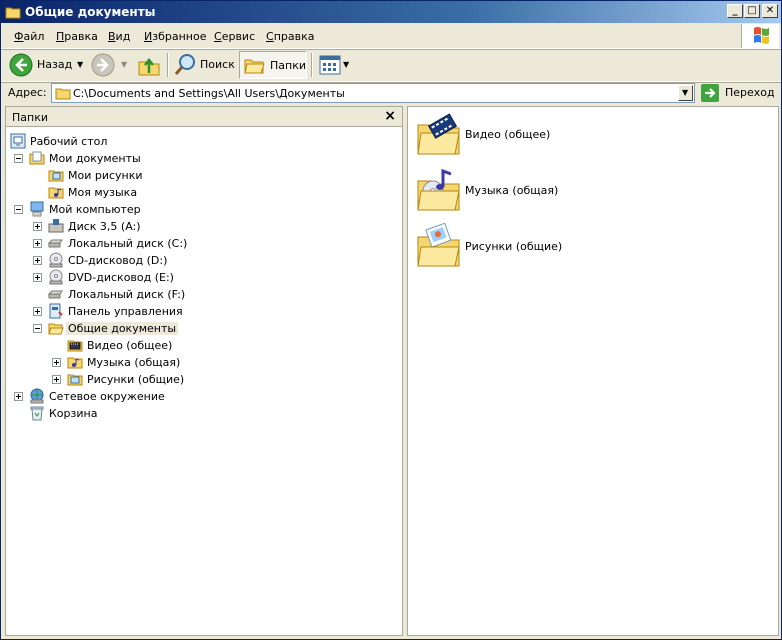  Describe the element at coordinates (740, 93) in the screenshot. I see `go-button: Переход` at that location.